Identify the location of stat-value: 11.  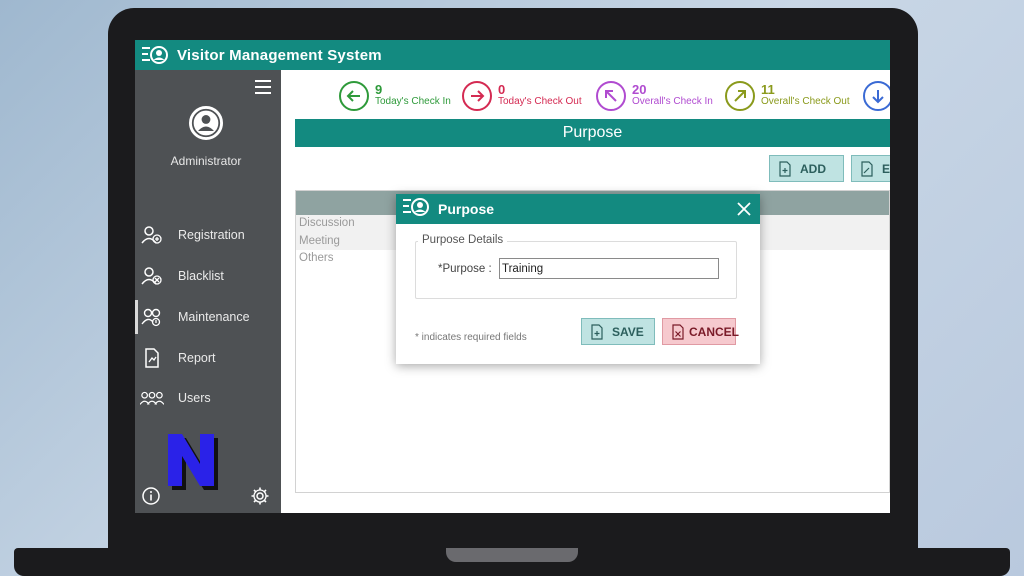
(768, 89).